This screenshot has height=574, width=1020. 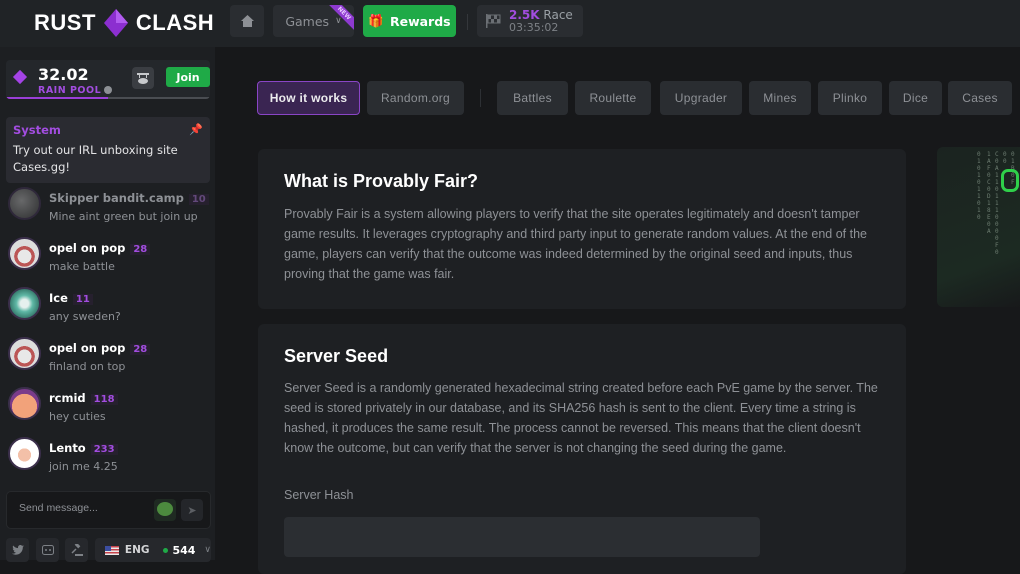 I want to click on gift-icon: 🎁, so click(x=376, y=20).